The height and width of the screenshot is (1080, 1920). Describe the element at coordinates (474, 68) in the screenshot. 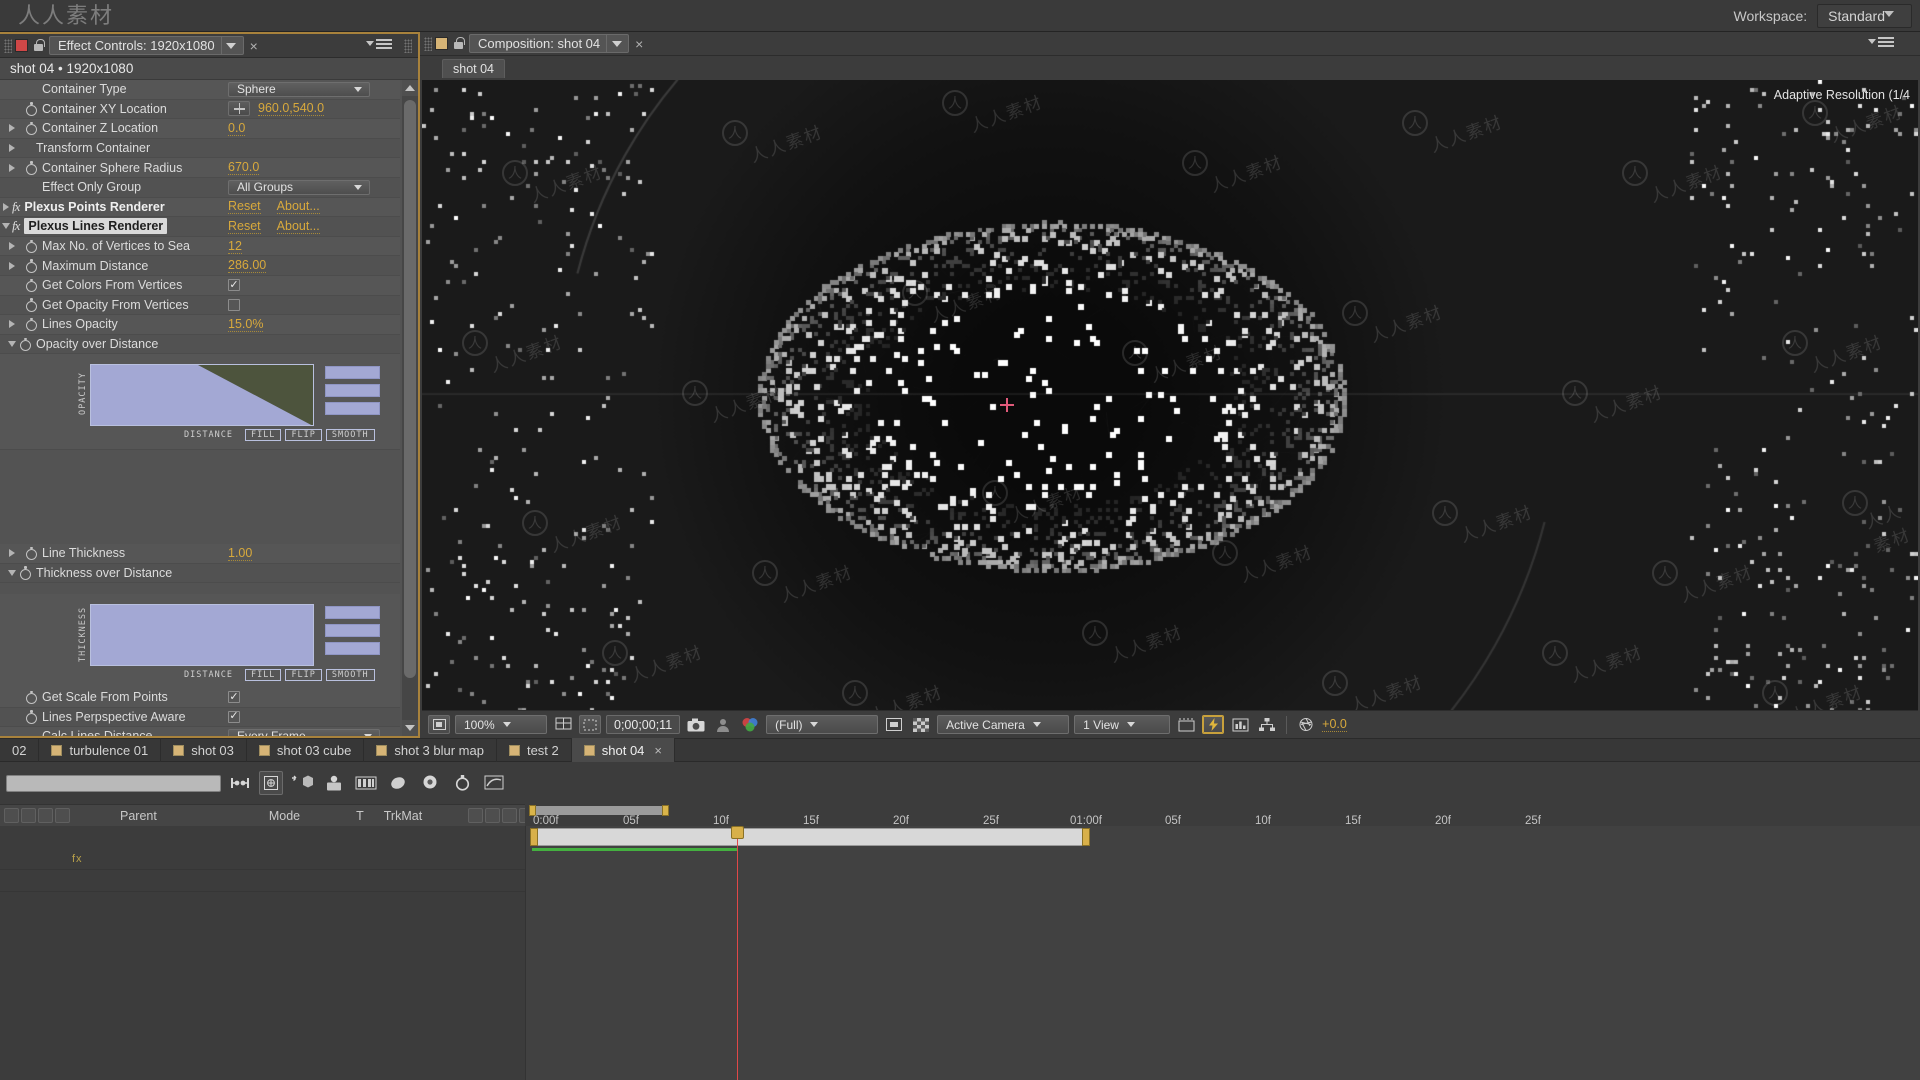

I see `subtab-shot-04: shot 04` at that location.